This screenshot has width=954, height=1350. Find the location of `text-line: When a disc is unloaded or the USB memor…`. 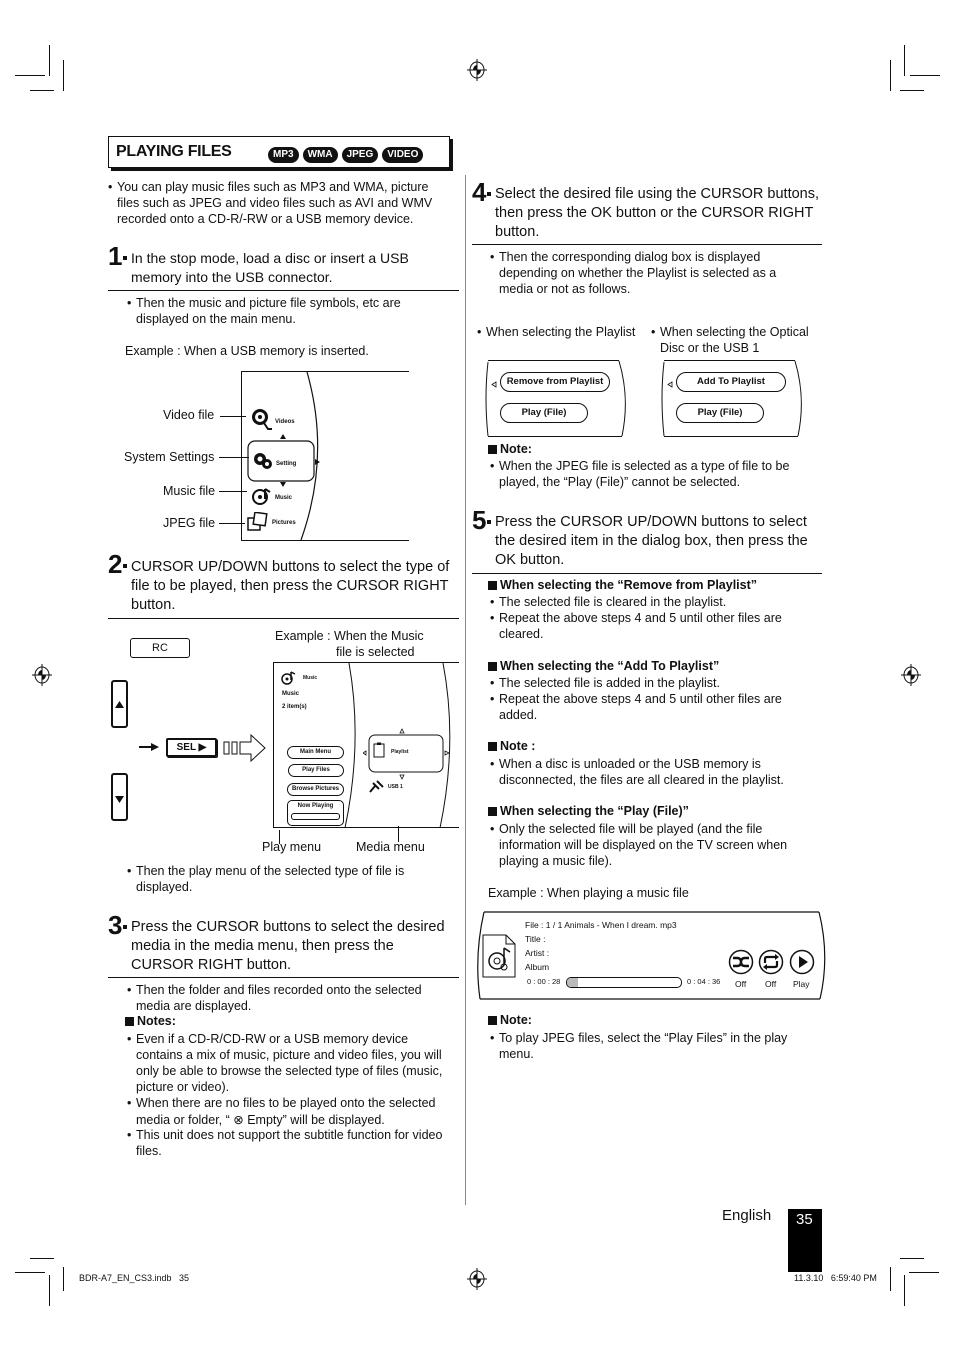

text-line: When a disc is unloaded or the USB memor… is located at coordinates (630, 764).